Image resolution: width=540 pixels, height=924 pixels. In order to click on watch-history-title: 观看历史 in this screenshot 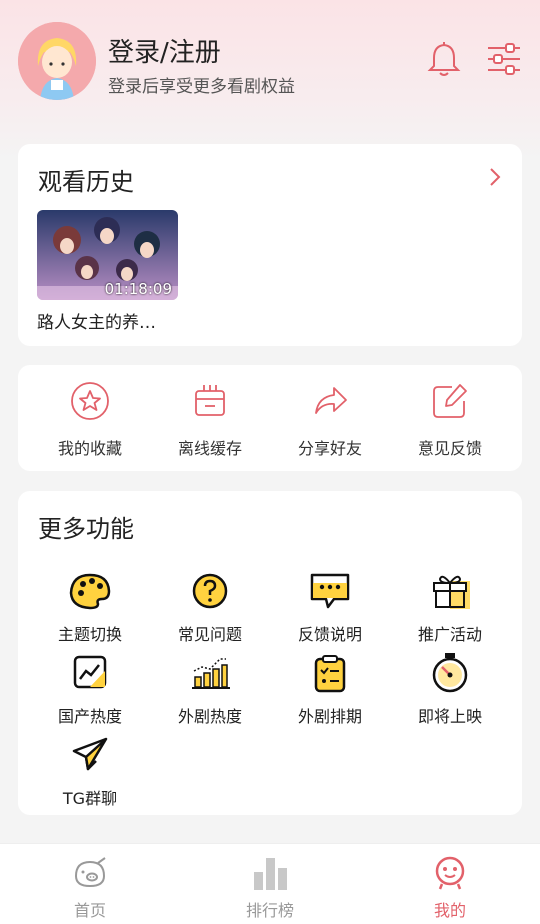, I will do `click(86, 182)`.